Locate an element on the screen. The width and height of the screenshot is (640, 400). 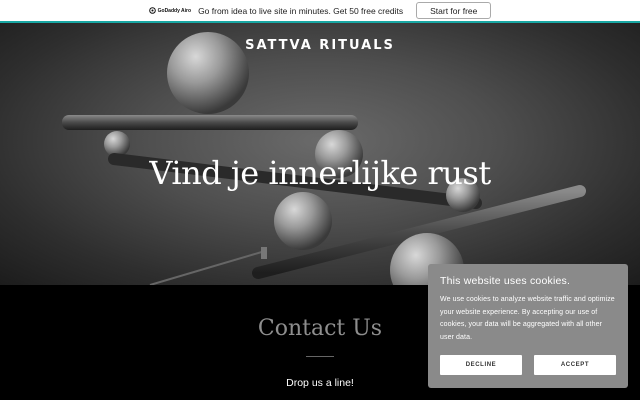
contact-divider is located at coordinates (320, 356).